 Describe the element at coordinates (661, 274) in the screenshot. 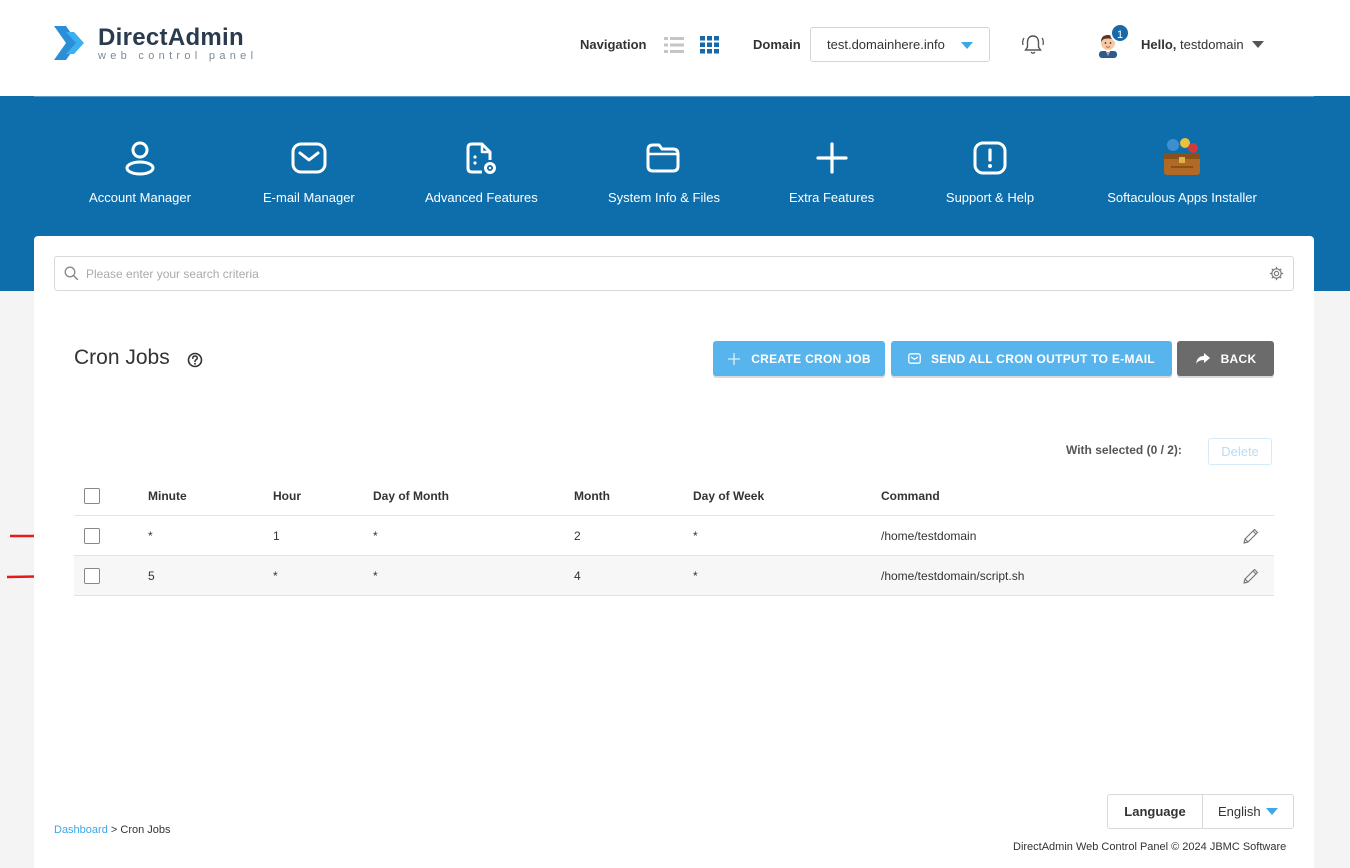

I see `search-input` at that location.